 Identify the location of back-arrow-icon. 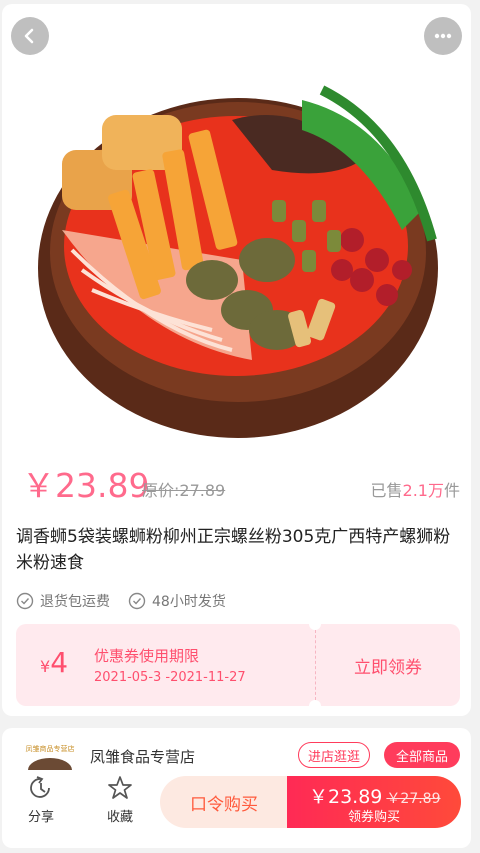
(29, 36).